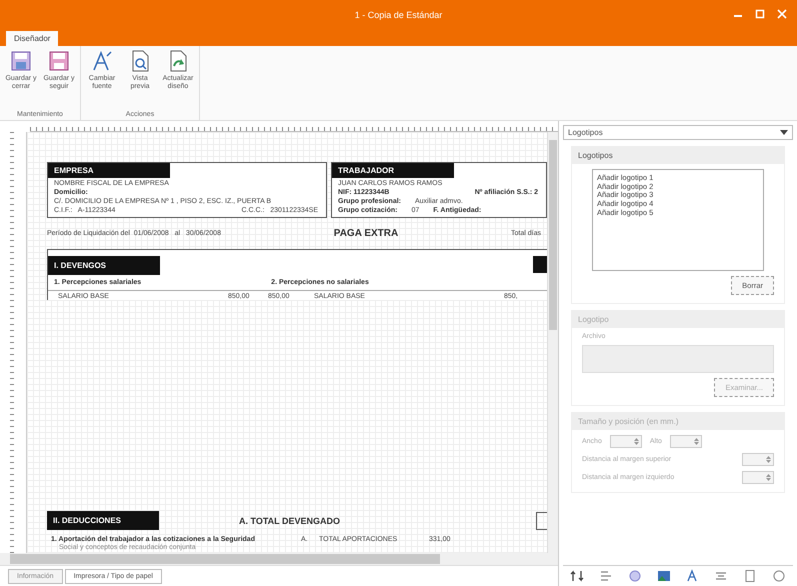  Describe the element at coordinates (279, 559) in the screenshot. I see `horizontal-scrollbar` at that location.